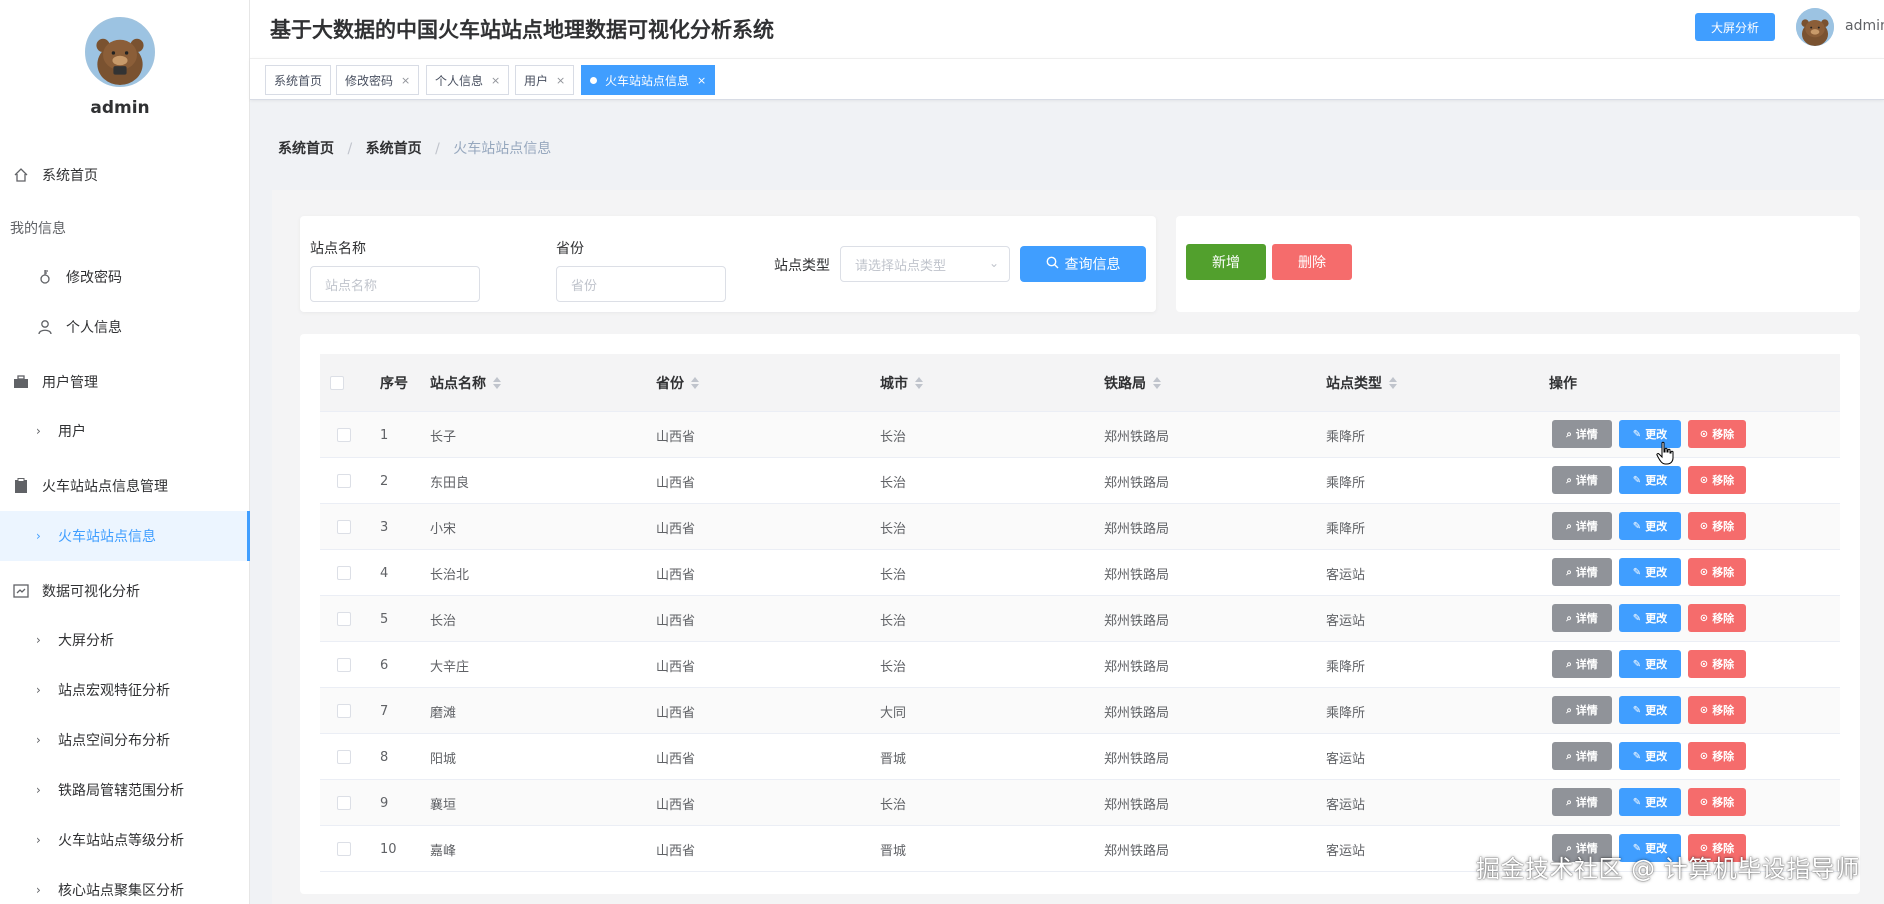 The image size is (1884, 904). Describe the element at coordinates (125, 486) in the screenshot. I see `sidebar-group-station-management: 火车站站点信息管理` at that location.